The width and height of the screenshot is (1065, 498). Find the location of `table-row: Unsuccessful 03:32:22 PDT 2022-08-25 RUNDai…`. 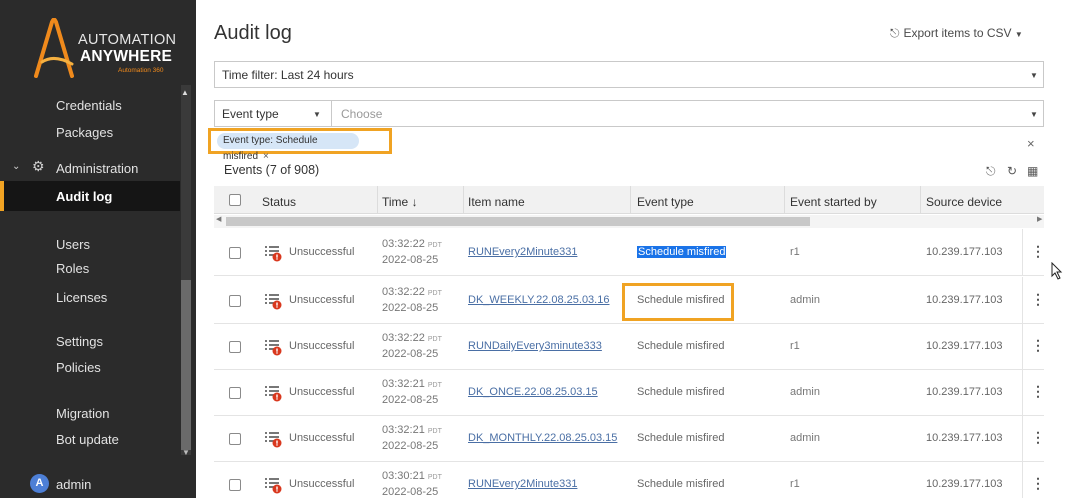

table-row: Unsuccessful 03:32:22 PDT 2022-08-25 RUNDai… is located at coordinates (629, 346).